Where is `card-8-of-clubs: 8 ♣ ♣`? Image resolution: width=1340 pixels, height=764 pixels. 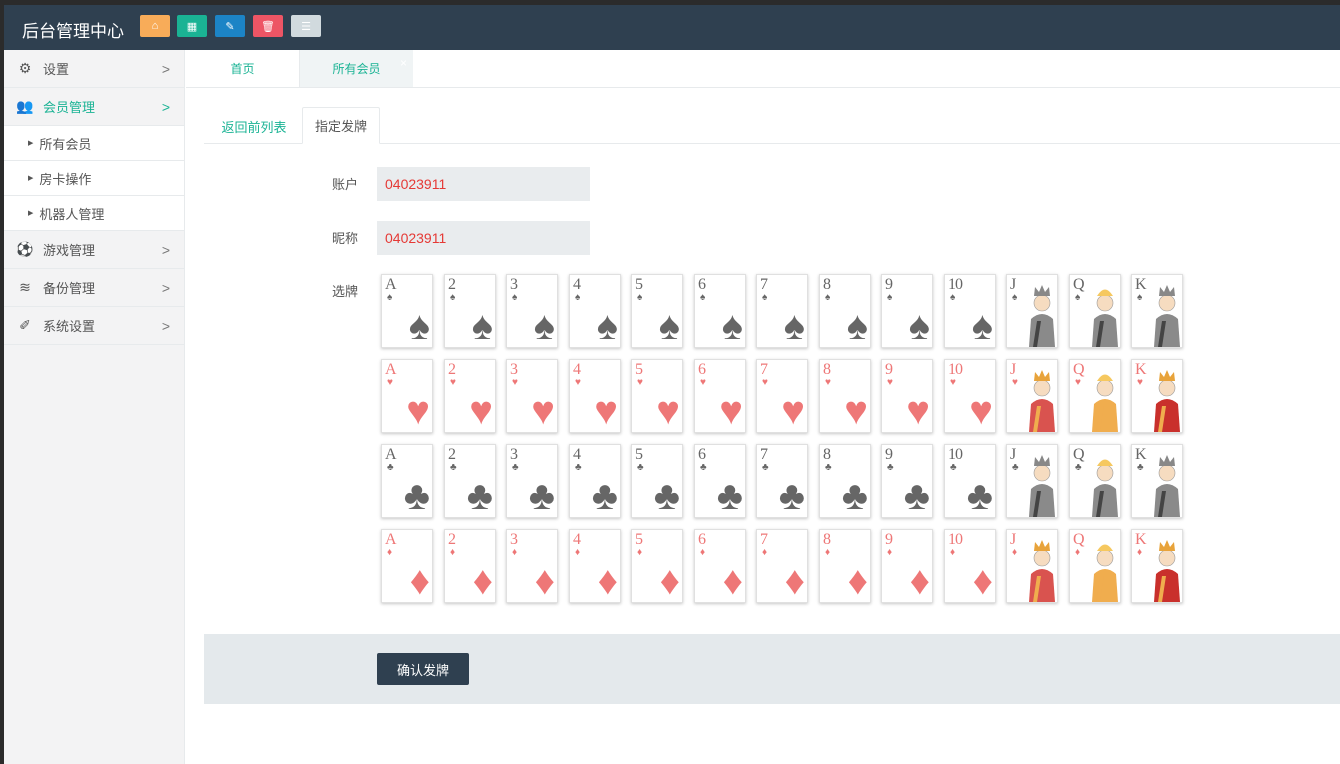
card-8-of-clubs: 8 ♣ ♣ is located at coordinates (845, 481).